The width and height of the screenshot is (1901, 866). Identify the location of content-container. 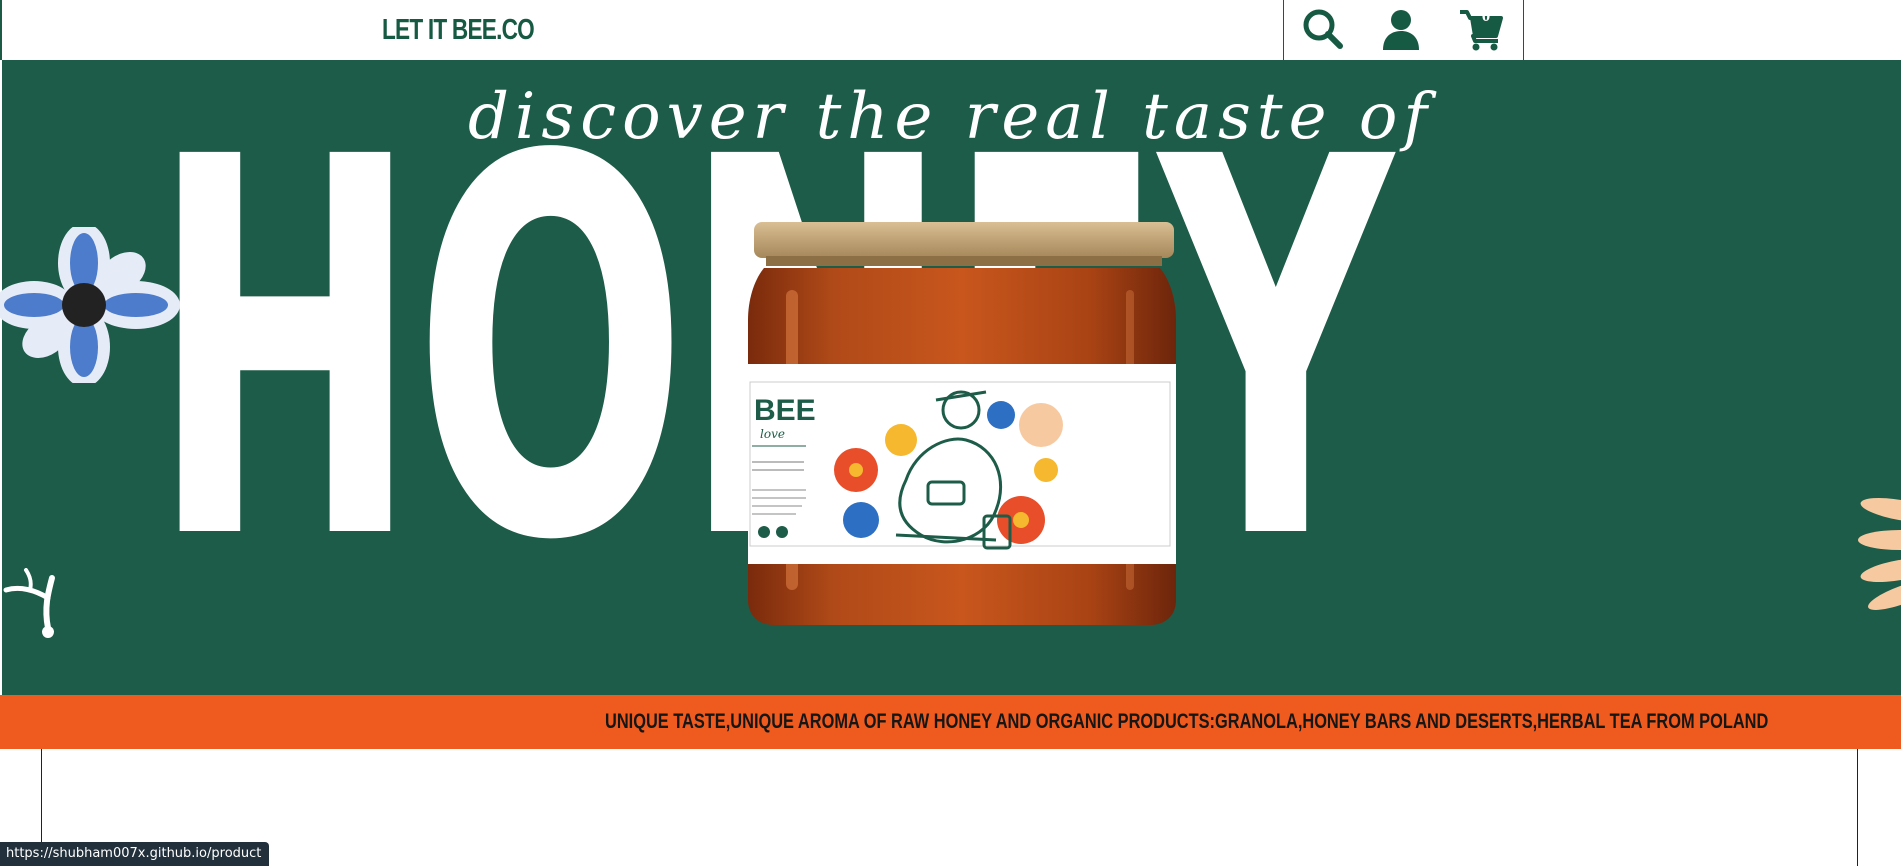
(949, 807).